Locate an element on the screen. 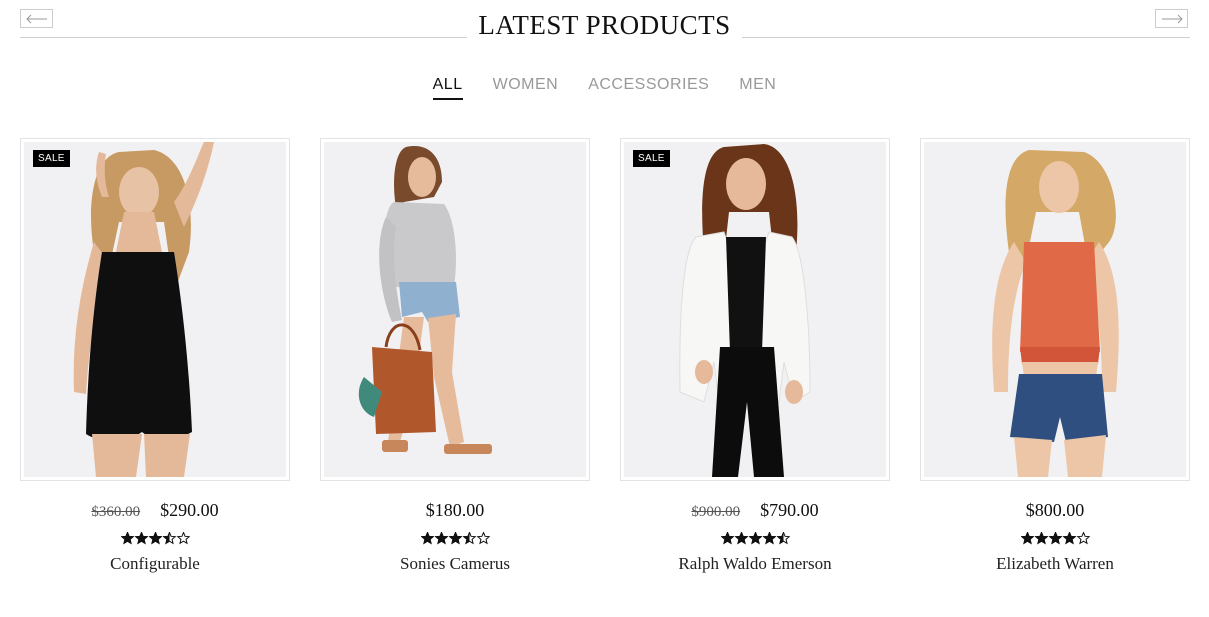 This screenshot has height=617, width=1209. section-header: LATEST PRODUCTS is located at coordinates (605, 30).